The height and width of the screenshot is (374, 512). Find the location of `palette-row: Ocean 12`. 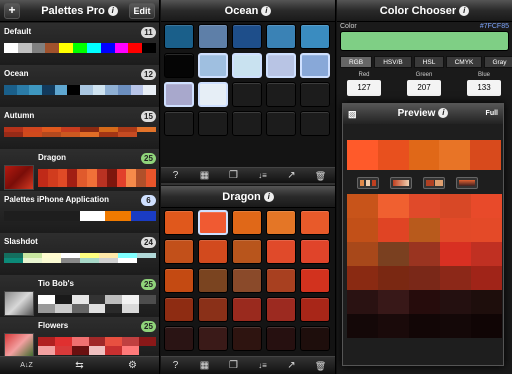

palette-row: Ocean 12 is located at coordinates (79, 86).